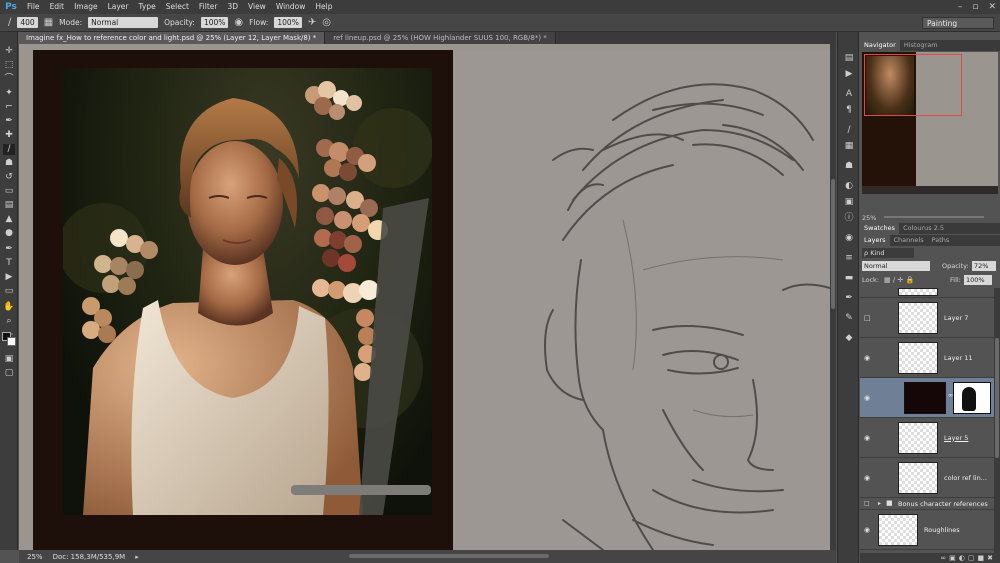  Describe the element at coordinates (960, 7) in the screenshot. I see `minimize-button: –` at that location.